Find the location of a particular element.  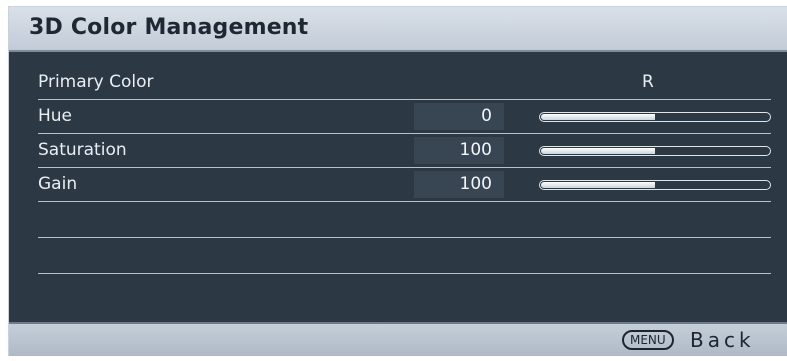

hue-label: Hue is located at coordinates (55, 116).